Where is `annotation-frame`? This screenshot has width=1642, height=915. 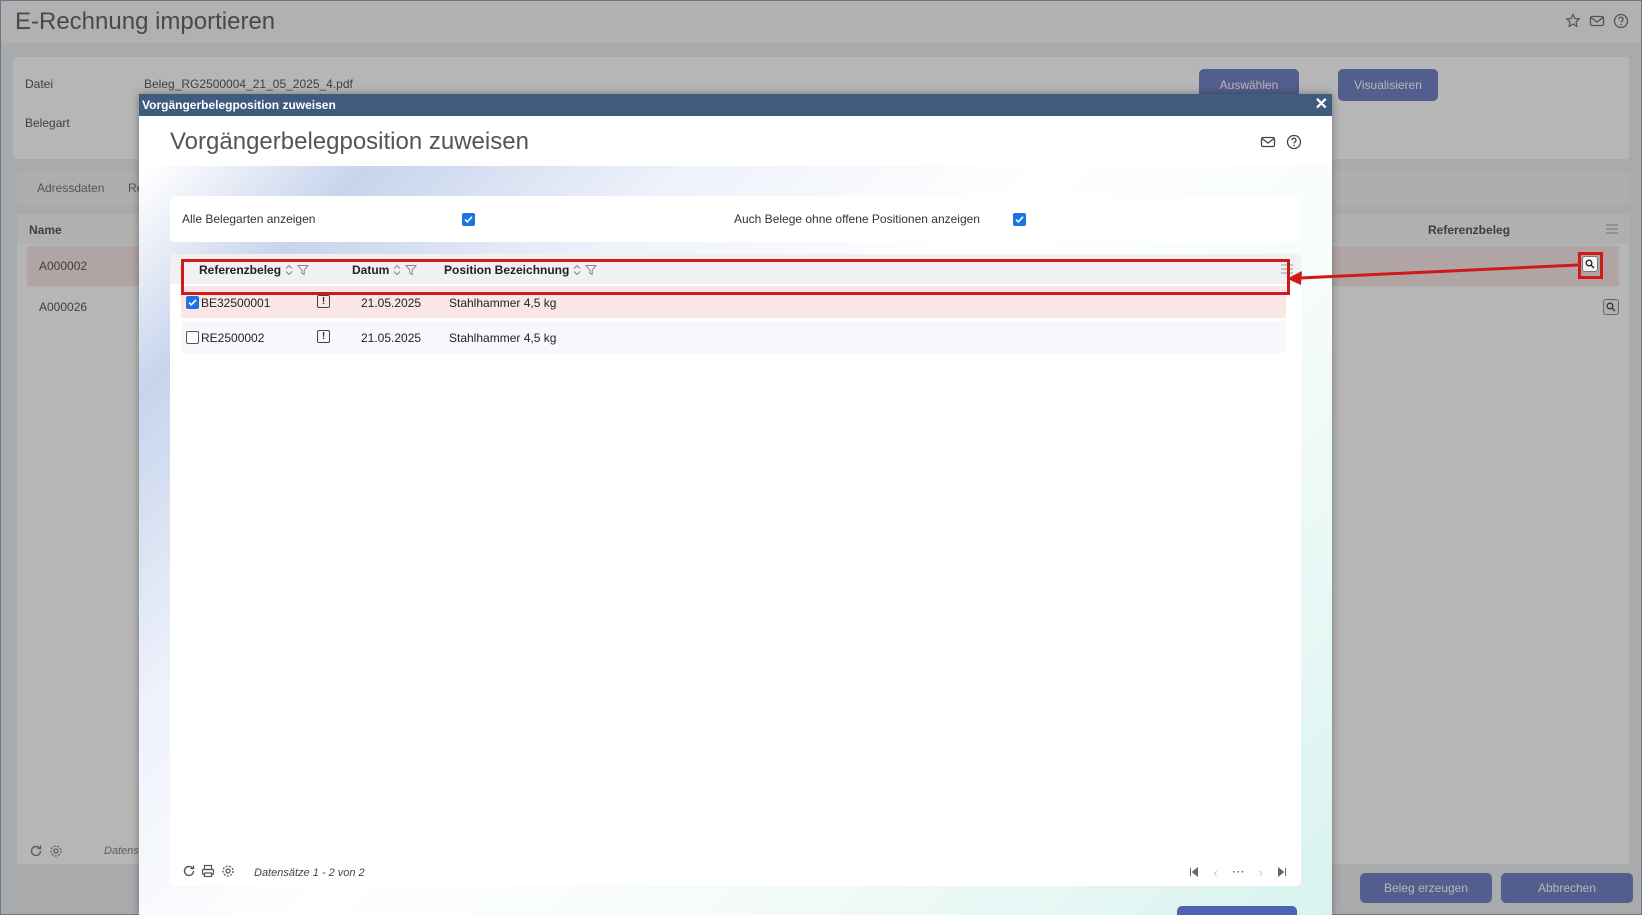 annotation-frame is located at coordinates (1590, 265).